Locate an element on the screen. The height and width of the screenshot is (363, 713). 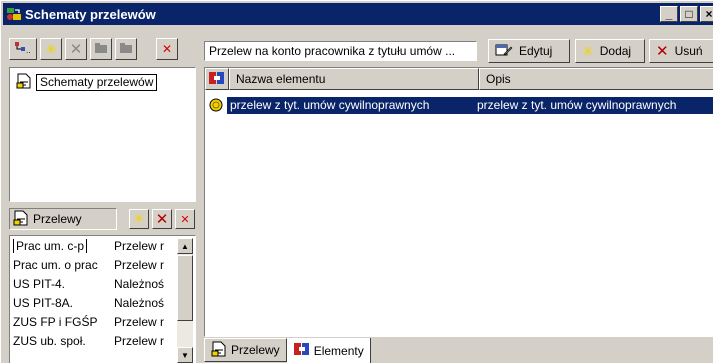
delete-transfer-button: ✕ is located at coordinates (162, 219).